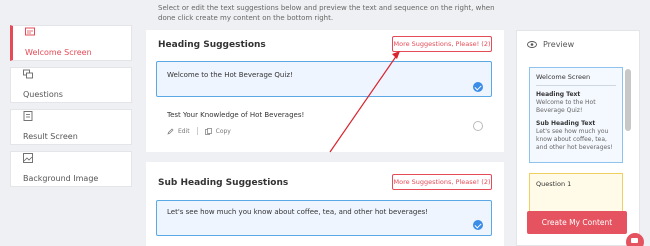 This screenshot has height=246, width=650. What do you see at coordinates (28, 116) in the screenshot?
I see `document-icon` at bounding box center [28, 116].